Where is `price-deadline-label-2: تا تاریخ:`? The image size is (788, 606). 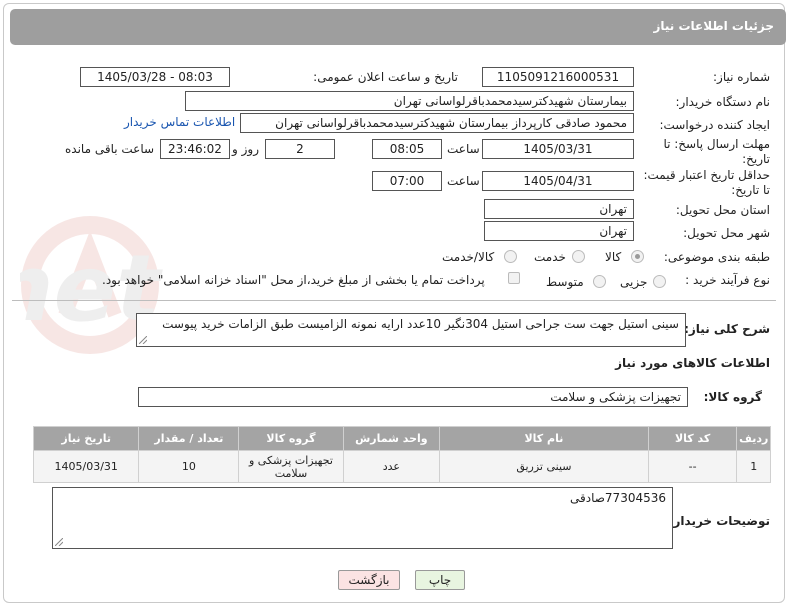
price-deadline-label-2: تا تاریخ: is located at coordinates (750, 190).